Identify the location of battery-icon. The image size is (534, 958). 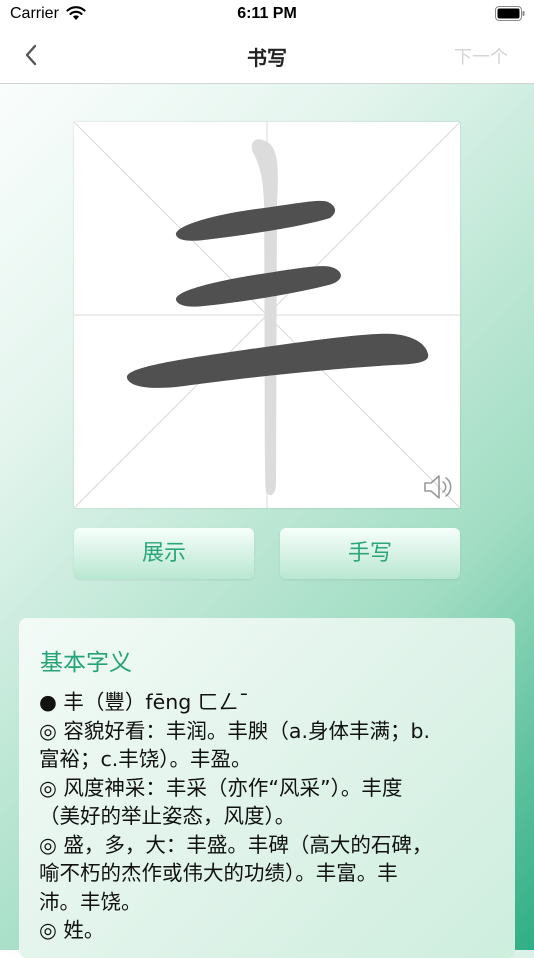
(510, 13).